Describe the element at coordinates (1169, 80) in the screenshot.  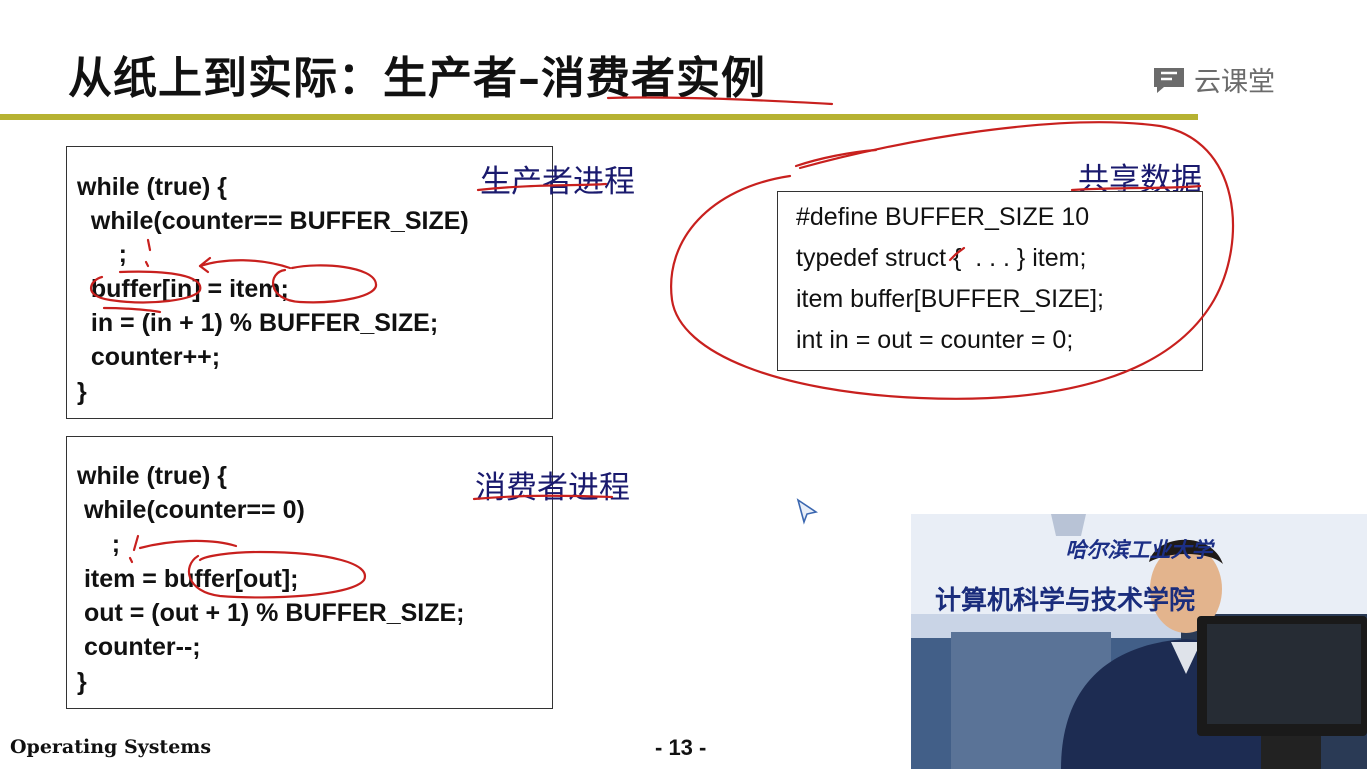
I see `chat-bubble-icon` at that location.